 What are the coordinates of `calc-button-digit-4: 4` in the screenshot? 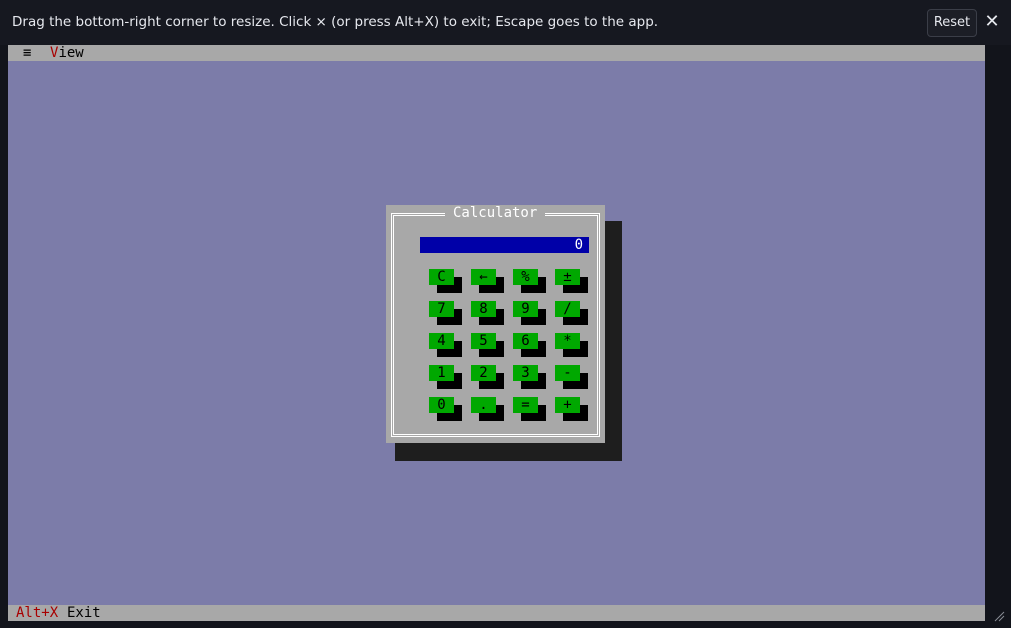 It's located at (445, 345).